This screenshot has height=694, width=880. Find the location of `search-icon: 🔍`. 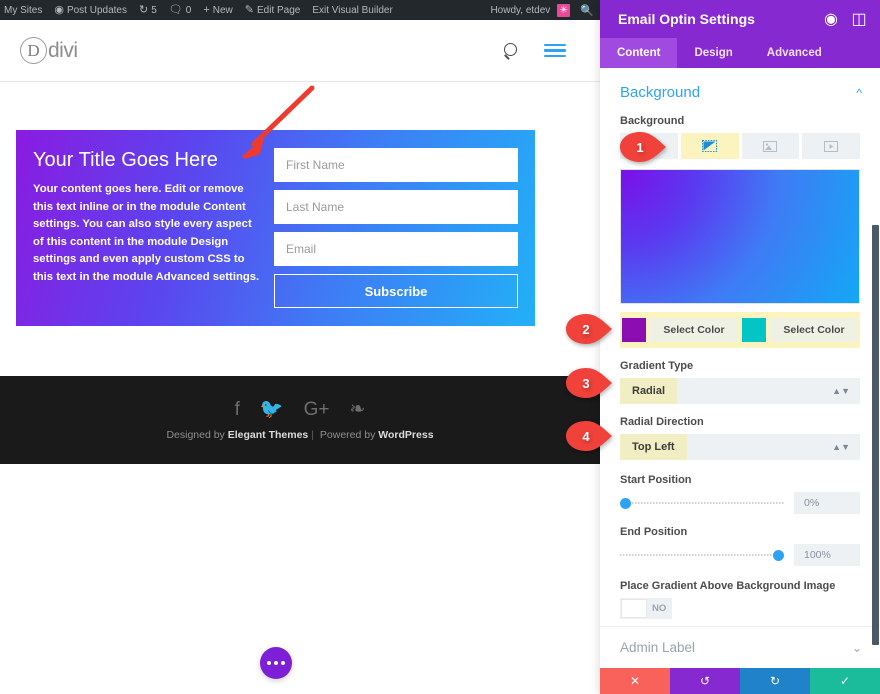

search-icon: 🔍 is located at coordinates (587, 10).